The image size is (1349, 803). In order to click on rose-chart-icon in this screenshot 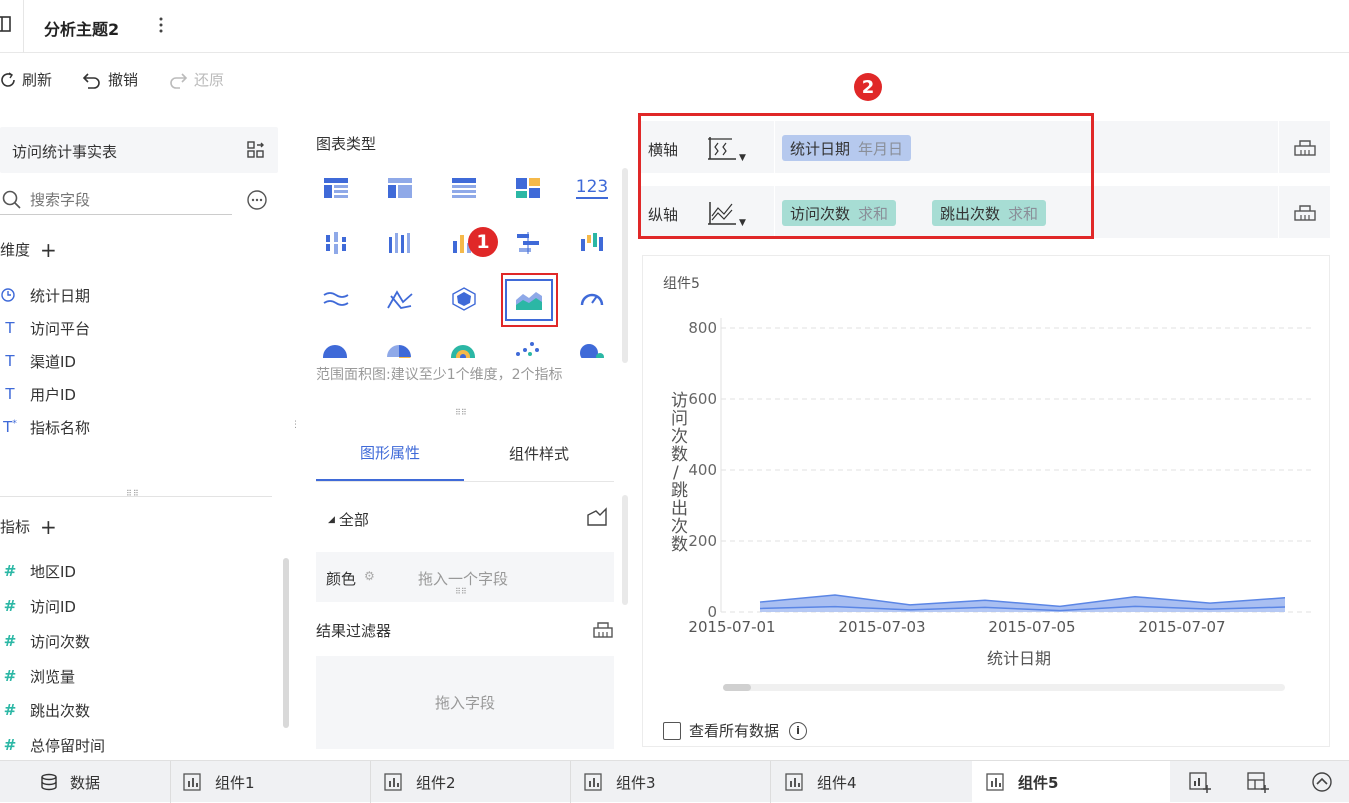, I will do `click(399, 349)`.